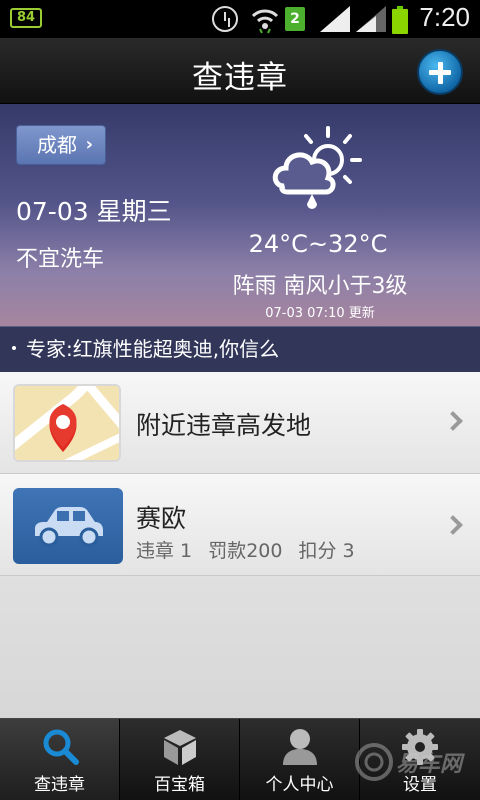  Describe the element at coordinates (400, 20) in the screenshot. I see `battery-icon` at that location.